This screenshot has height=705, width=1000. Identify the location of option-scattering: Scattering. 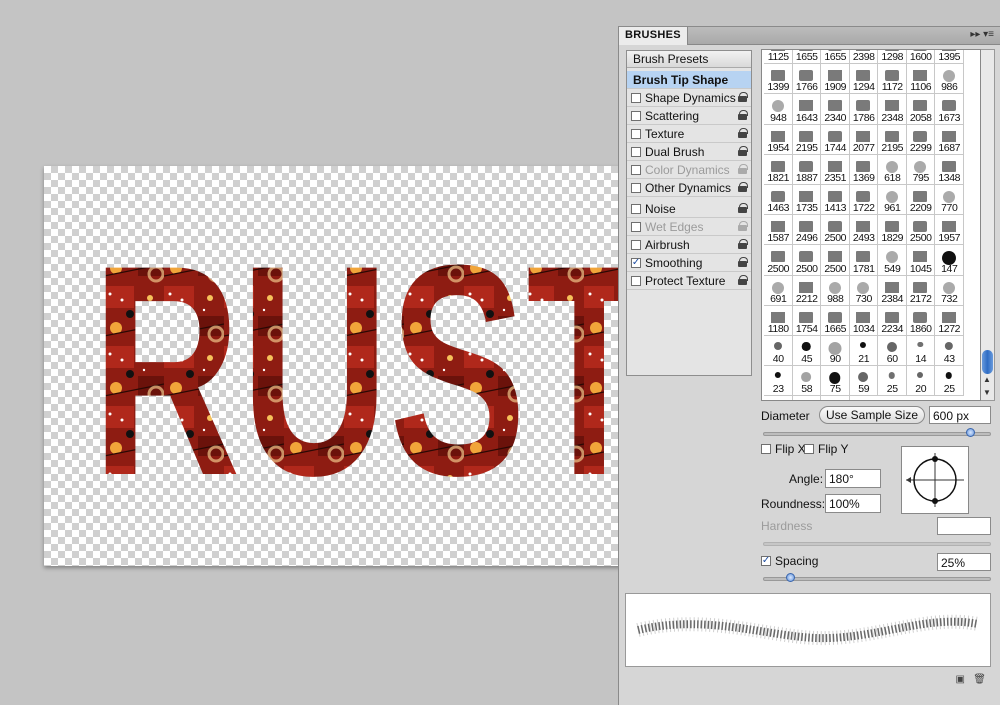
(689, 116).